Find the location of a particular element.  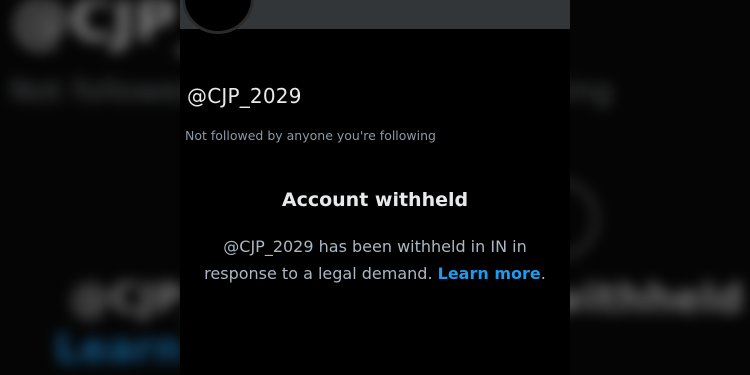

follow-note: Not followed by anyone you're following is located at coordinates (310, 135).